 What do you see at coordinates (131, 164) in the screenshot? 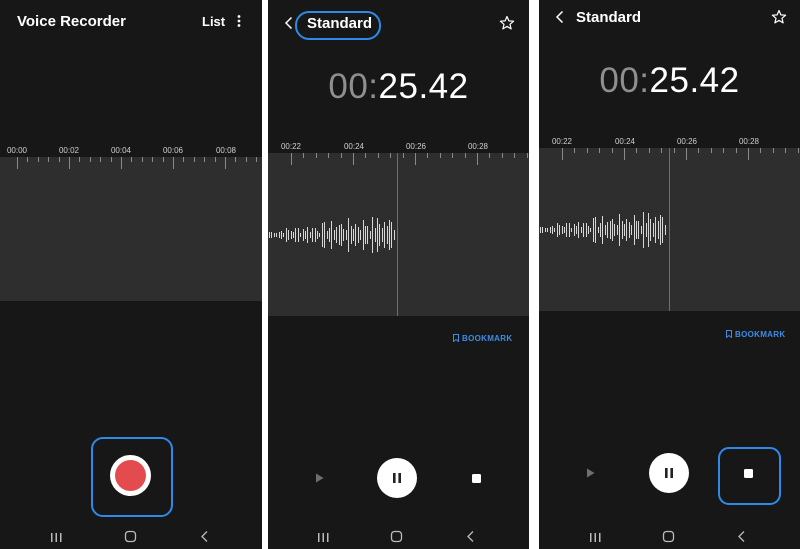
I see `ruler-ticks` at bounding box center [131, 164].